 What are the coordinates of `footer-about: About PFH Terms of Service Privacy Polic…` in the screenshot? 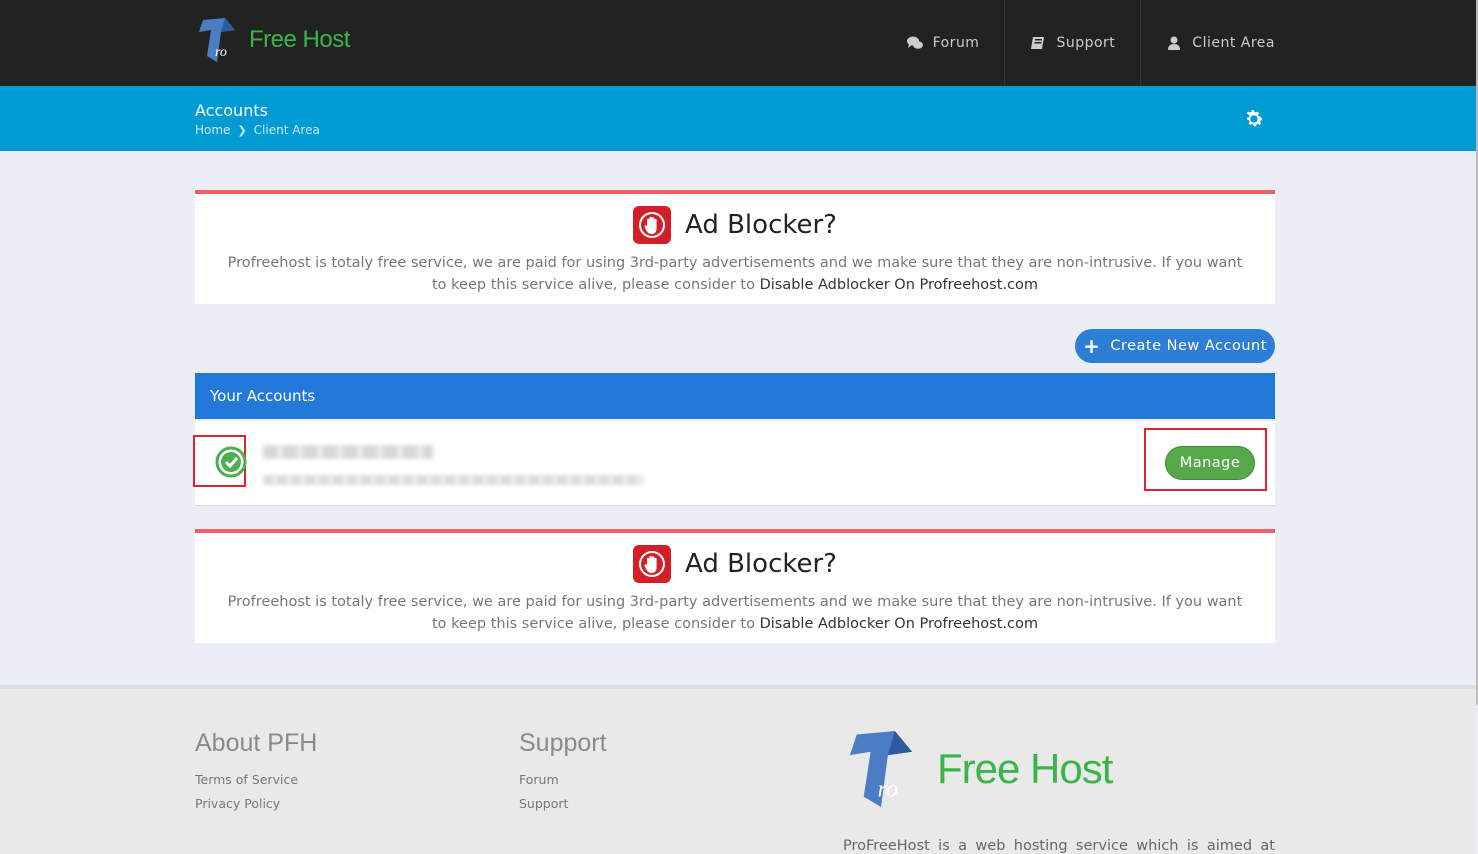 It's located at (256, 774).